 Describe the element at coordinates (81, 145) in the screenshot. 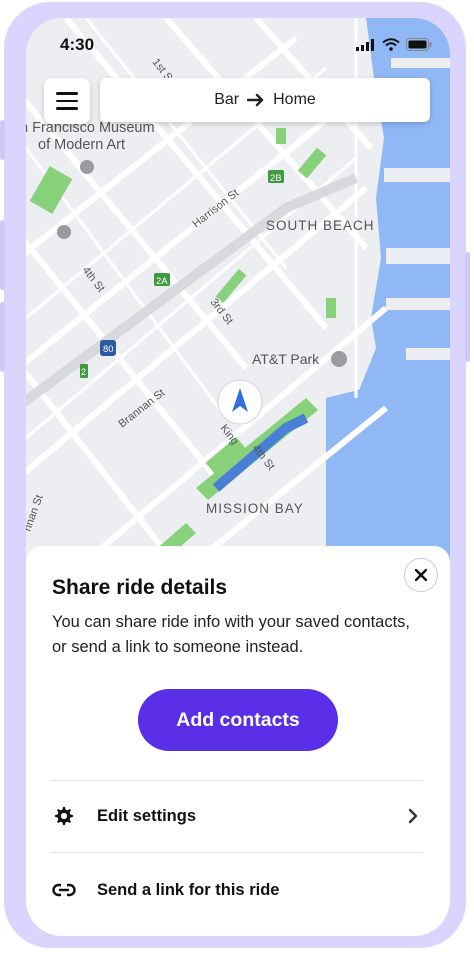

I see `map-label-museum-2: of Modern Art` at that location.